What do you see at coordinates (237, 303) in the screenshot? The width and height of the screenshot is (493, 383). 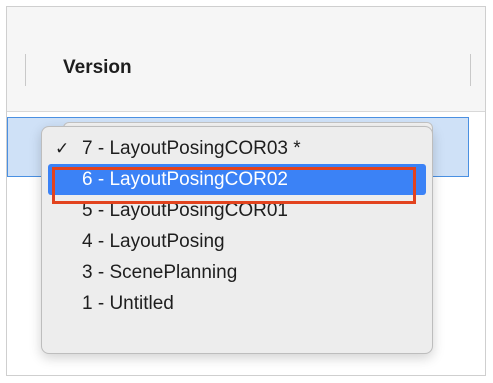 I see `dropdown-option-version-1: 1 - Untitled` at bounding box center [237, 303].